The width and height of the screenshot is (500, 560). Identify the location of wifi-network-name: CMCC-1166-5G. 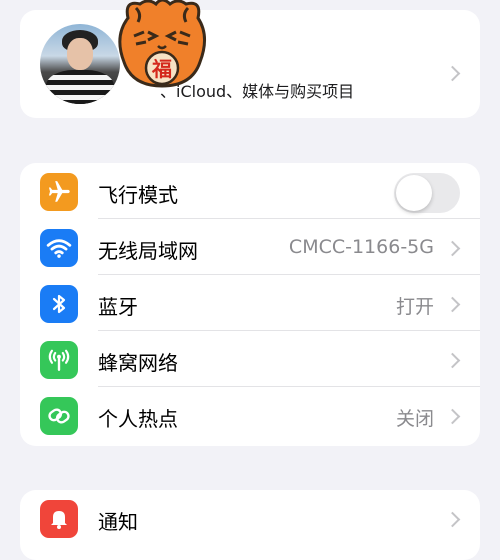
(361, 247).